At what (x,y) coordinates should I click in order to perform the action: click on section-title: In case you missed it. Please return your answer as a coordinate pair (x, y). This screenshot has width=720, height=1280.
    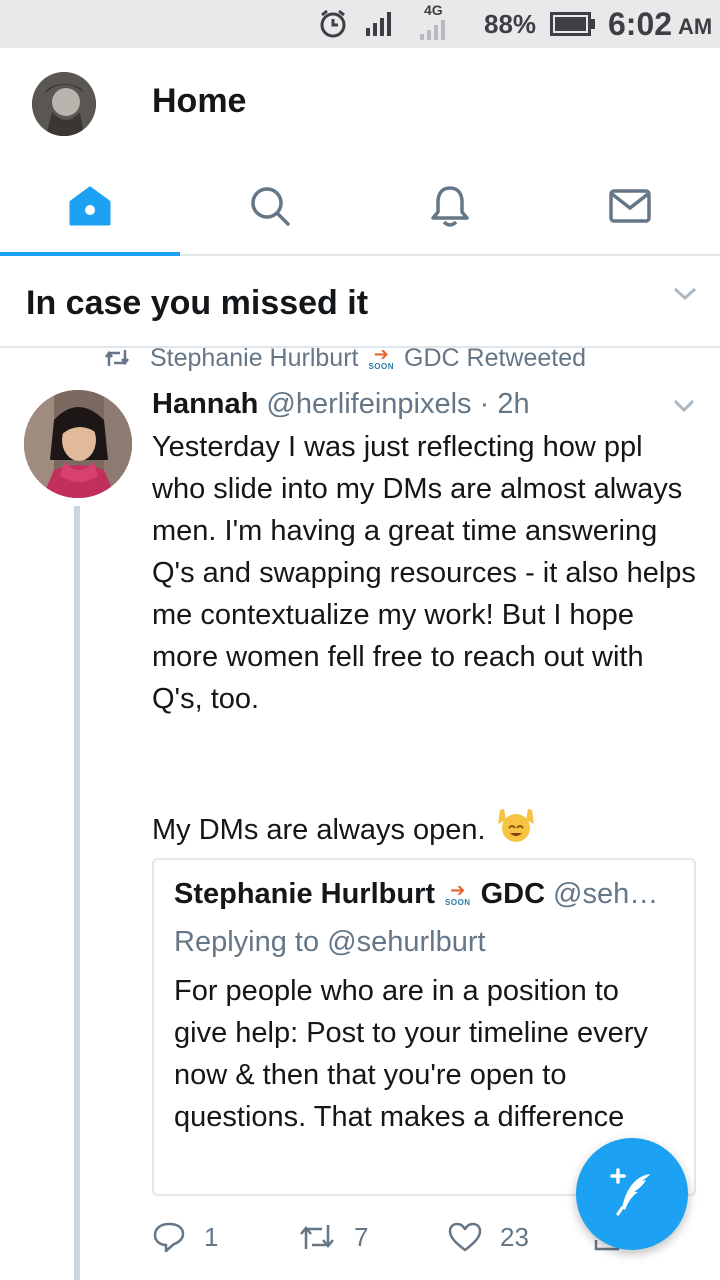
    Looking at the image, I should click on (197, 303).